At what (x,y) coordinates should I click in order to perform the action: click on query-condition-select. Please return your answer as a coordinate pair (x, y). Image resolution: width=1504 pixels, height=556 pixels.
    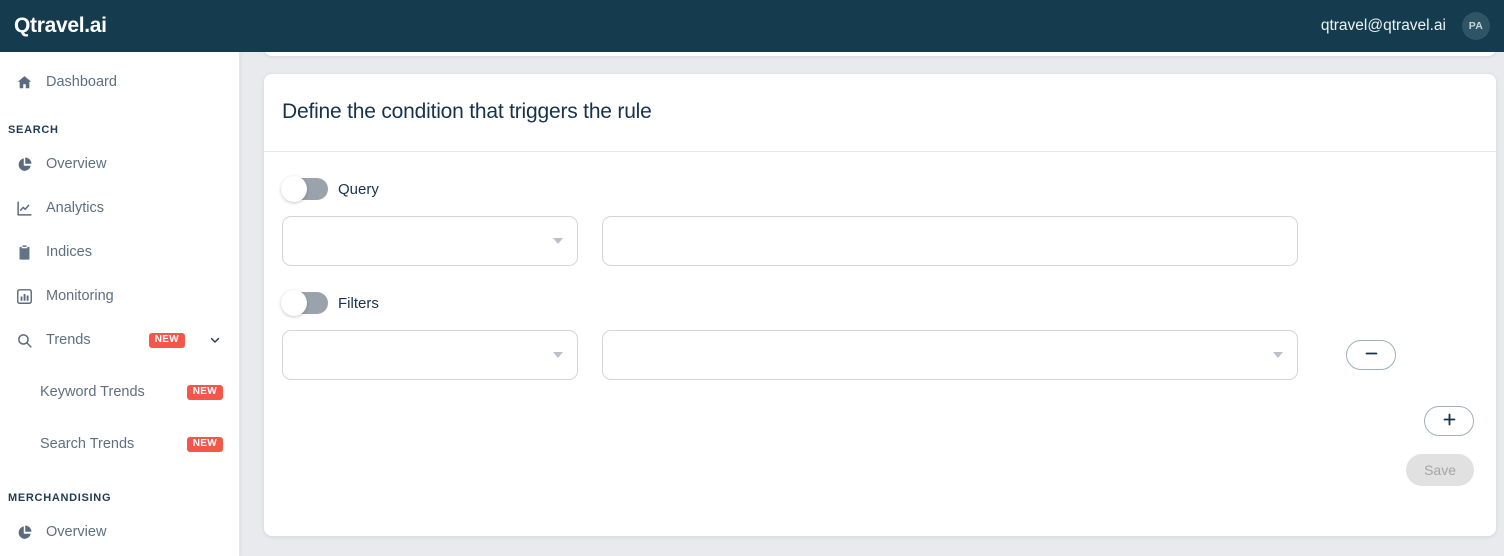
    Looking at the image, I should click on (430, 241).